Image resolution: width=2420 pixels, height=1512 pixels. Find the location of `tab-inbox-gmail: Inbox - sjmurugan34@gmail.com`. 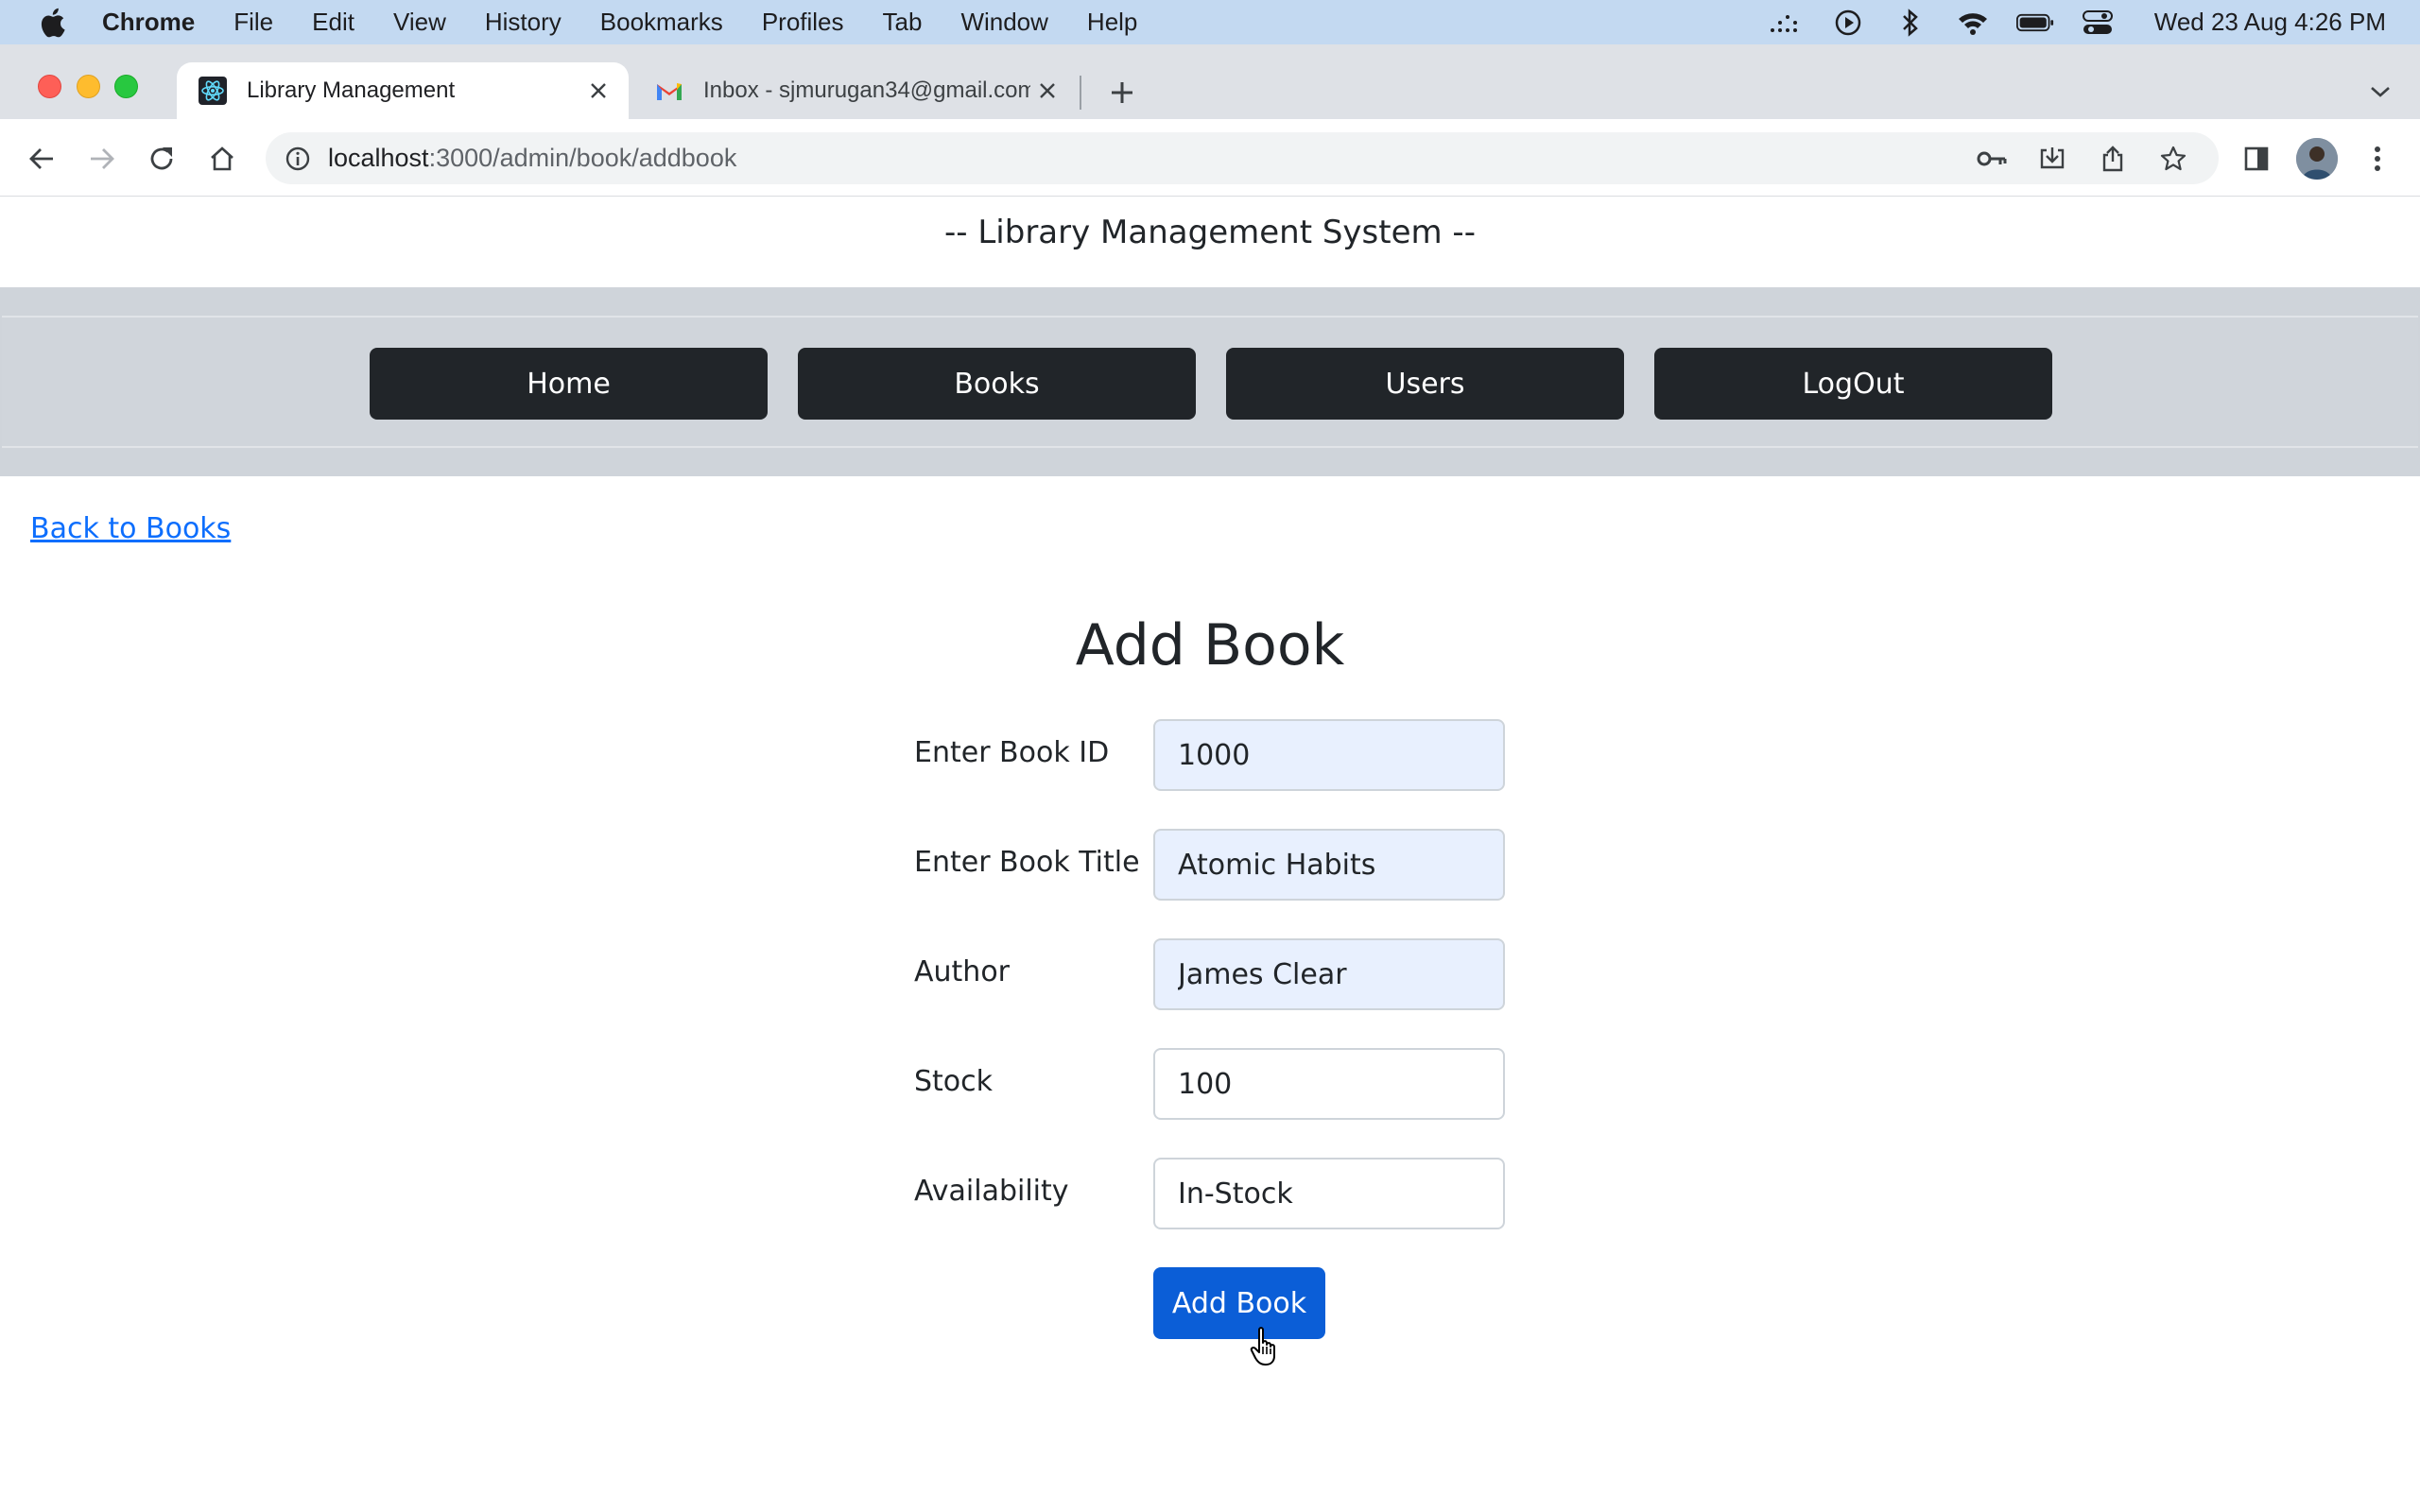

tab-inbox-gmail: Inbox - sjmurugan34@gmail.com is located at coordinates (856, 90).